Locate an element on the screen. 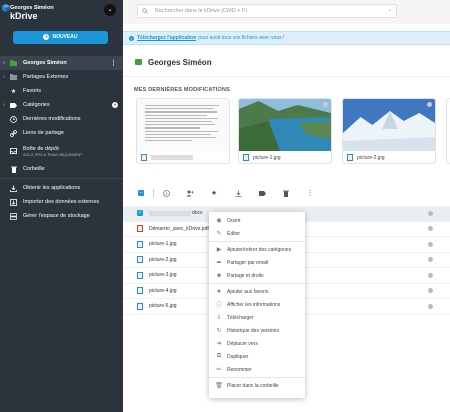 The image size is (450, 412). link-icon is located at coordinates (13, 133).